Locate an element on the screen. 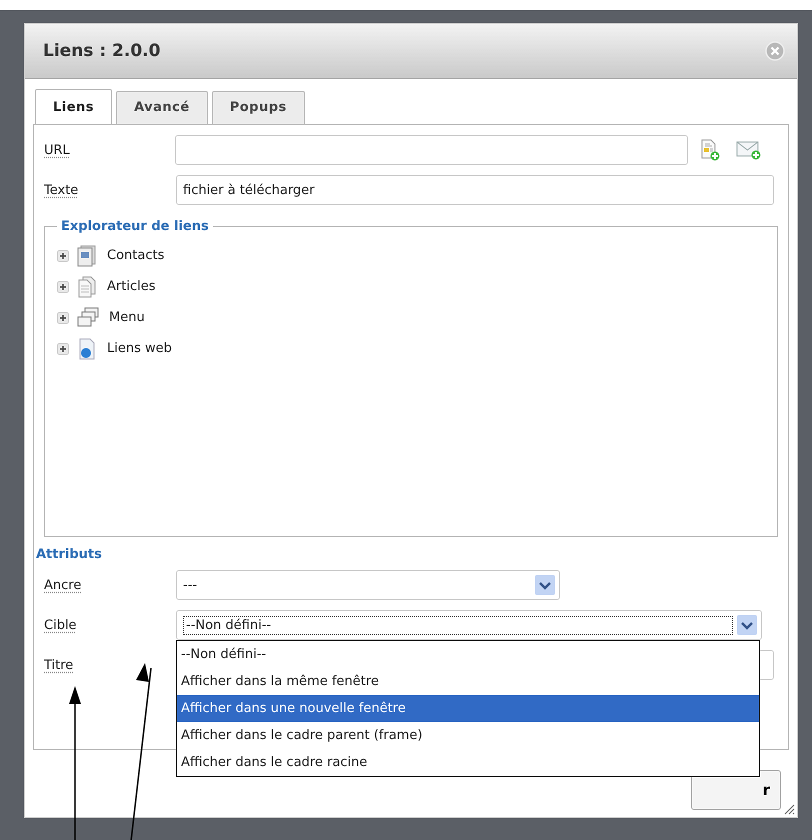 The height and width of the screenshot is (840, 812). tree-item: Menu is located at coordinates (127, 317).